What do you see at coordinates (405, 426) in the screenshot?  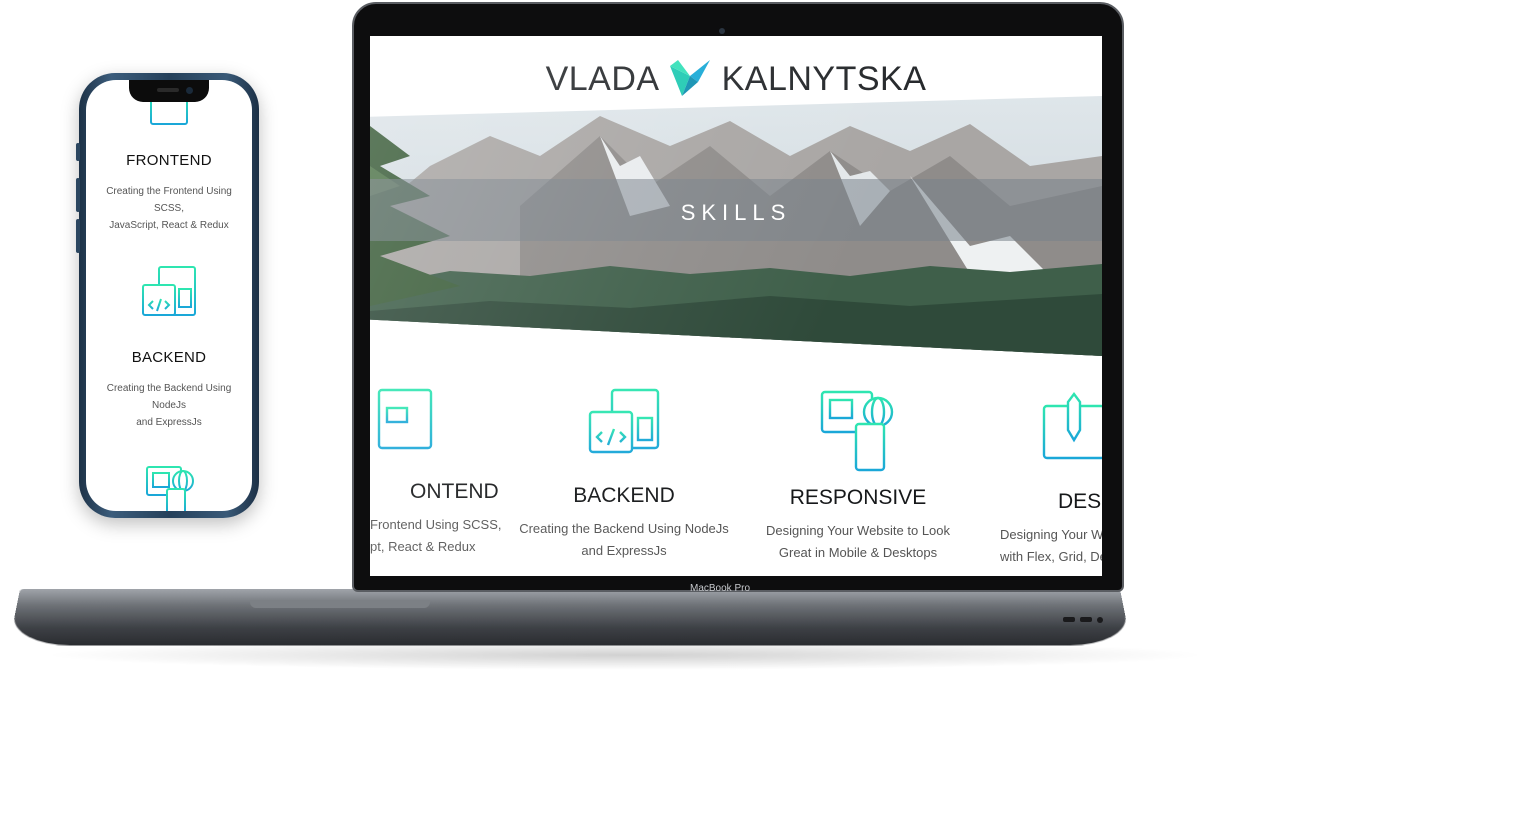 I see `monitor-layout-icon` at bounding box center [405, 426].